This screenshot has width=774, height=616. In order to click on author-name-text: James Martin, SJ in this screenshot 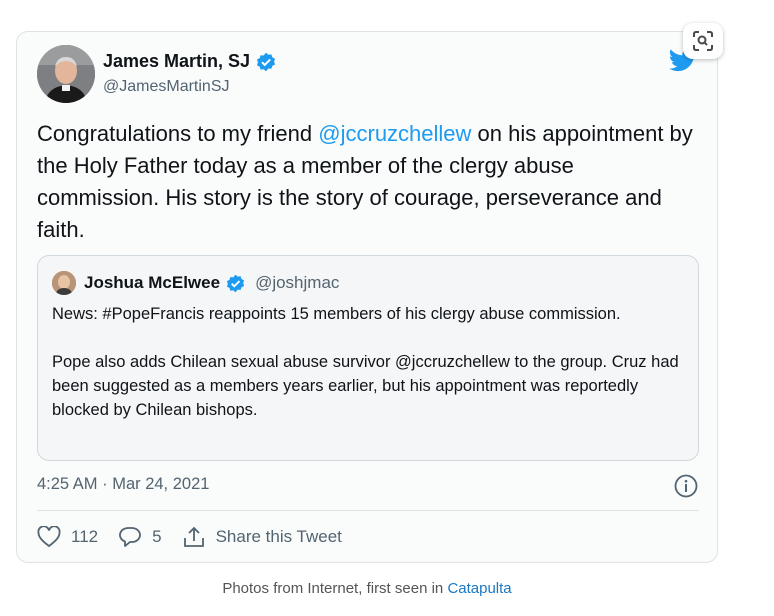, I will do `click(176, 61)`.